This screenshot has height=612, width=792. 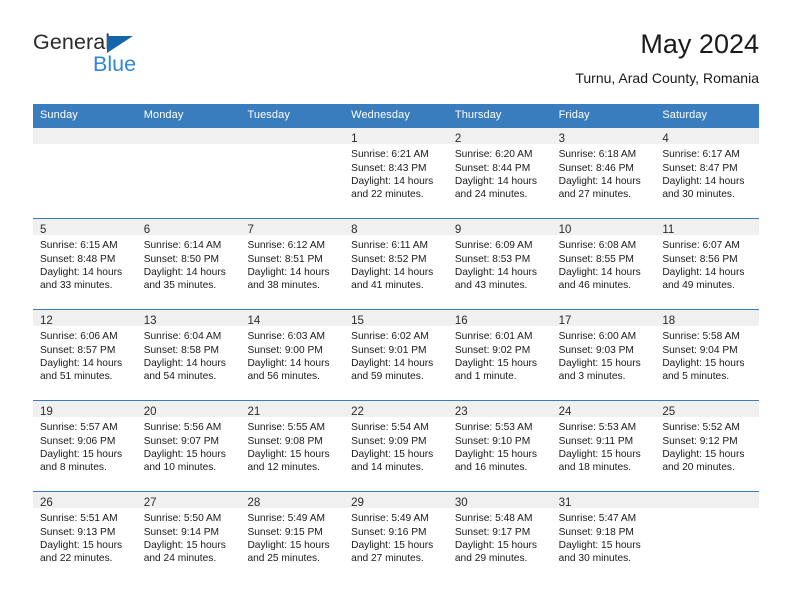 What do you see at coordinates (492, 168) in the screenshot?
I see `sunset-text: Sunset: 8:44 PM` at bounding box center [492, 168].